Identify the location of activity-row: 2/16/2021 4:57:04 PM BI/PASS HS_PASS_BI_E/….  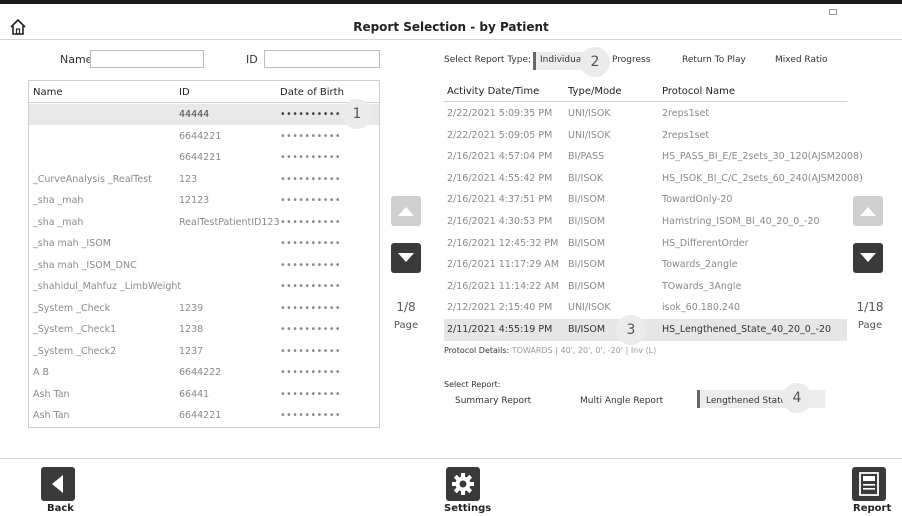
(653, 157).